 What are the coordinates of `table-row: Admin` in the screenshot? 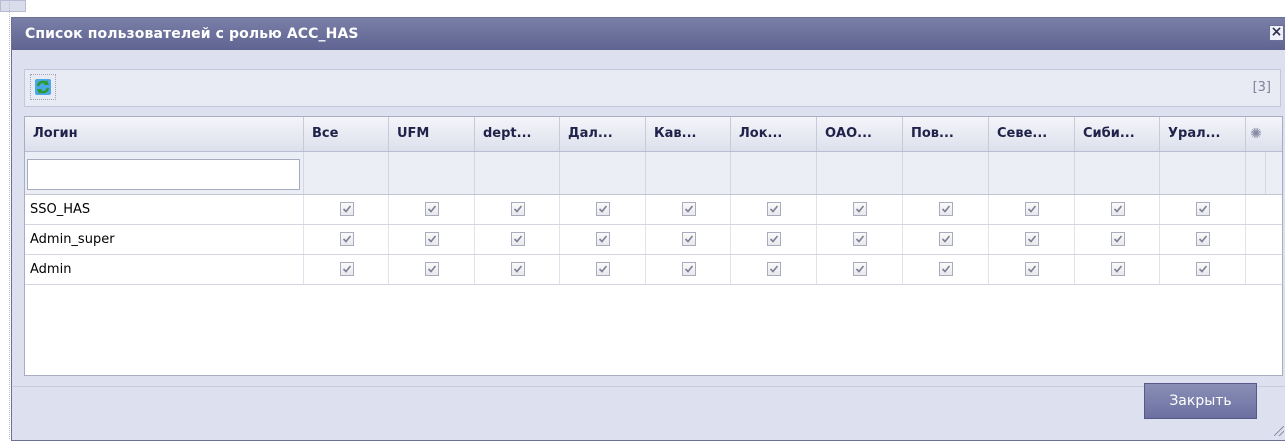 It's located at (653, 270).